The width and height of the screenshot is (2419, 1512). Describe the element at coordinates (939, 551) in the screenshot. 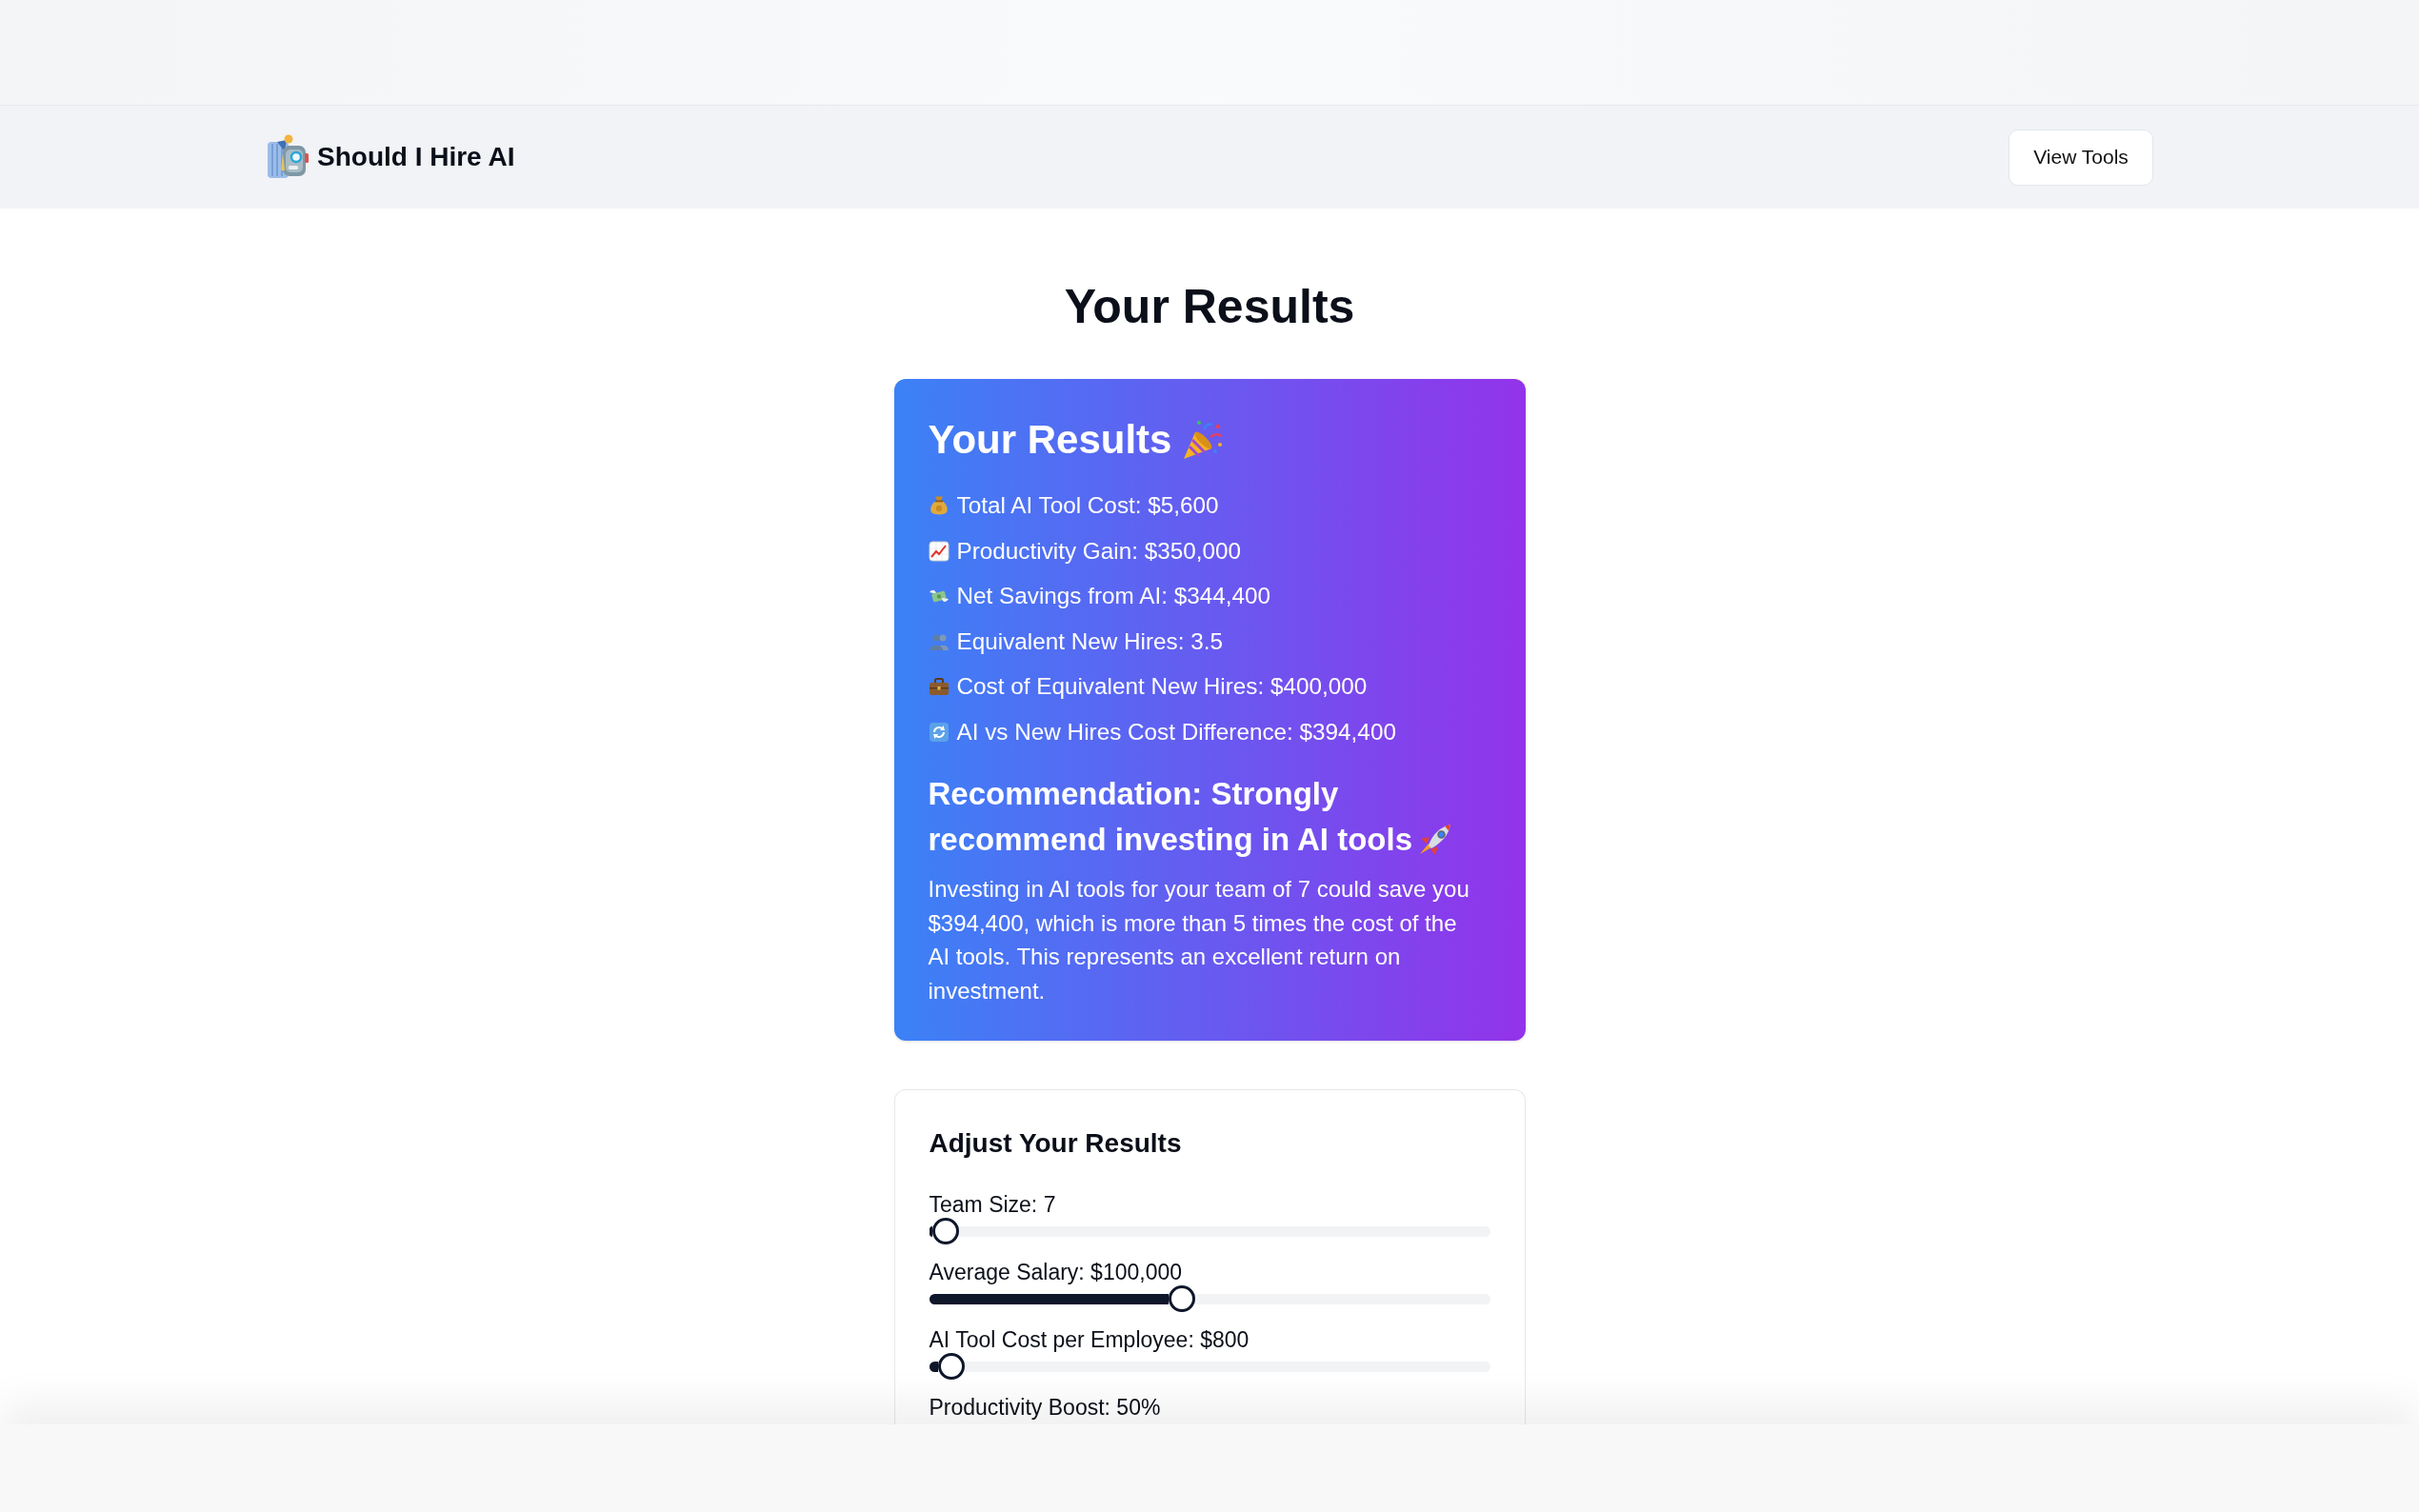

I see `chart-icon` at that location.